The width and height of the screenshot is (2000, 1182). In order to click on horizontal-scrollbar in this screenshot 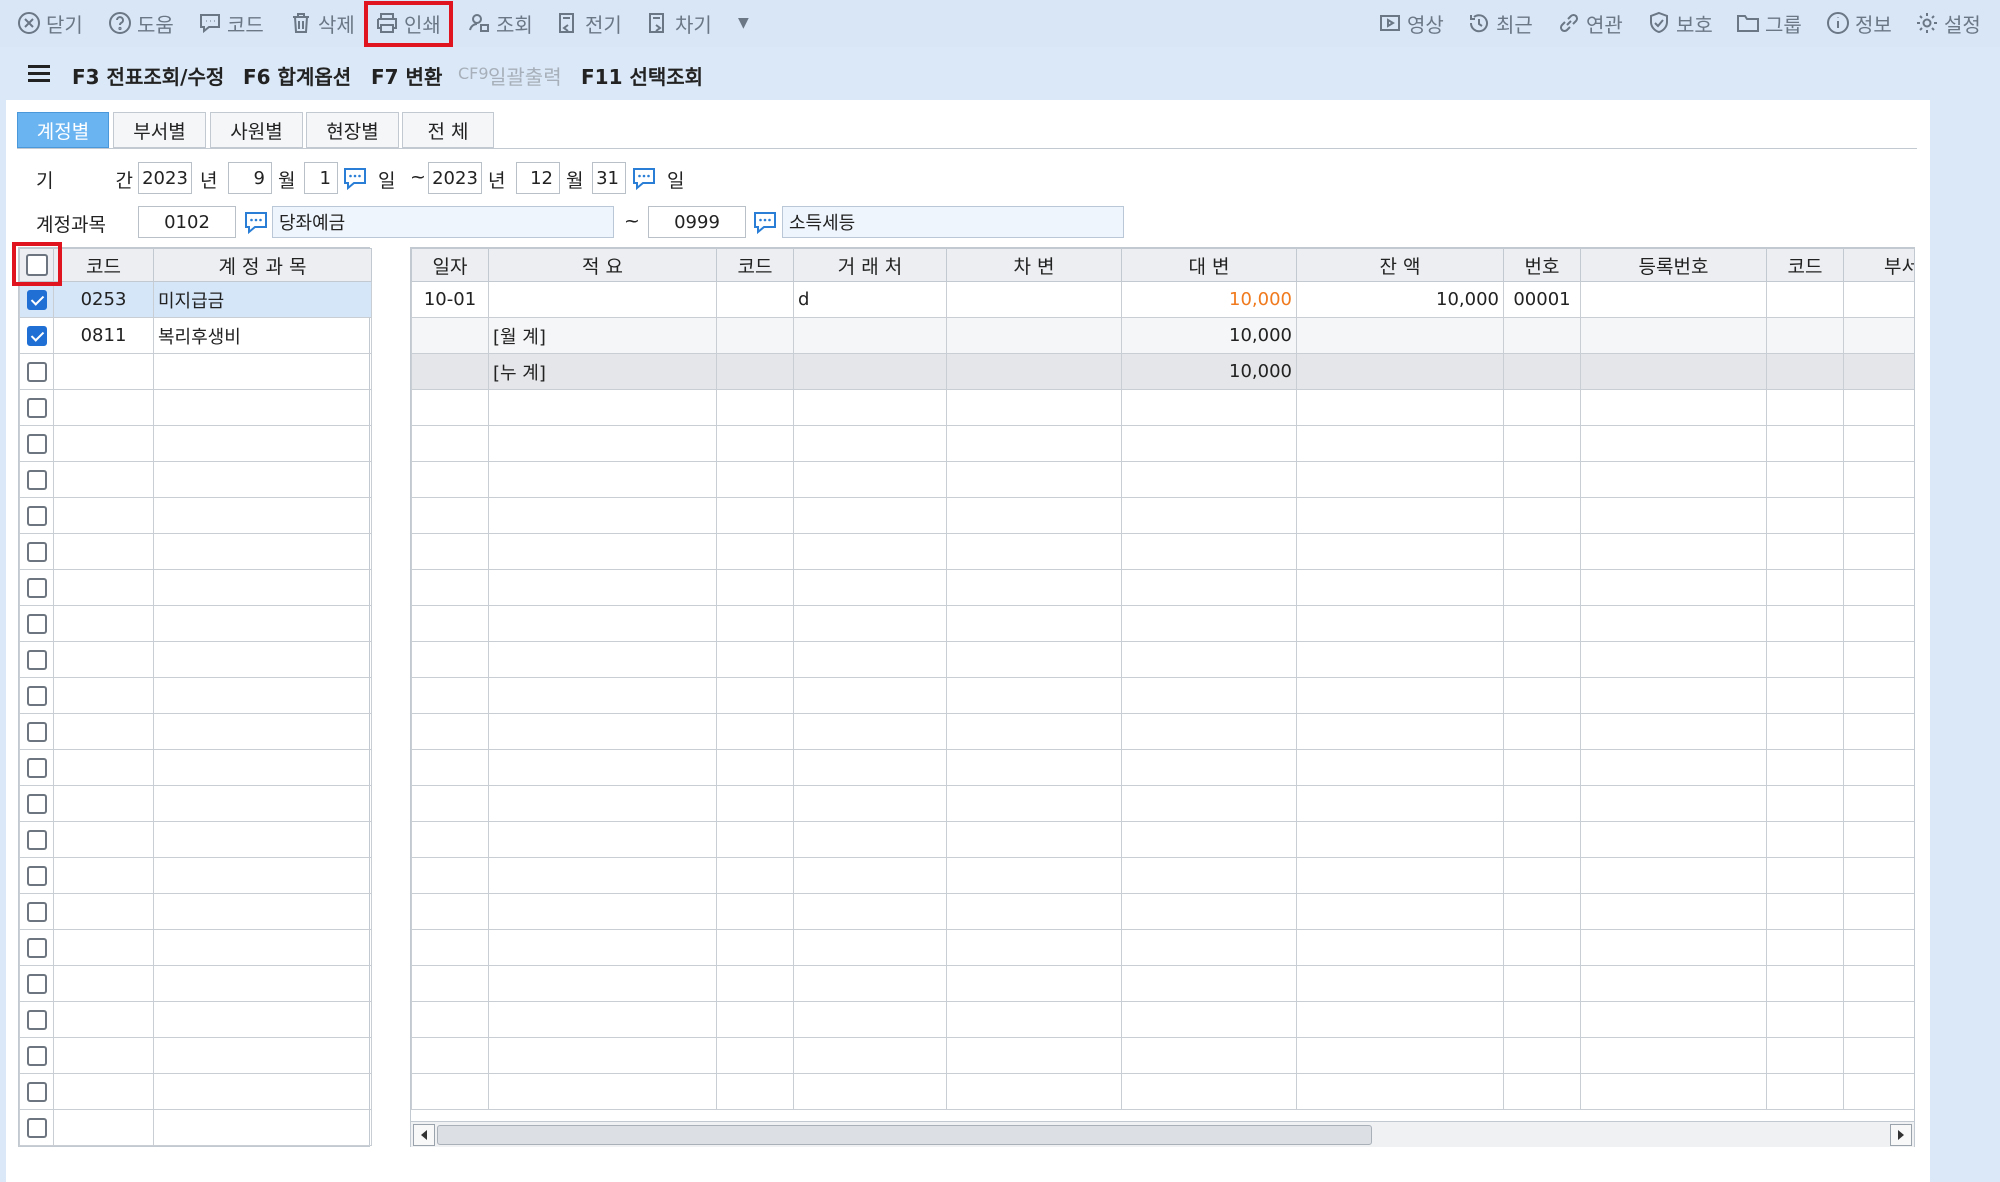, I will do `click(1162, 1134)`.